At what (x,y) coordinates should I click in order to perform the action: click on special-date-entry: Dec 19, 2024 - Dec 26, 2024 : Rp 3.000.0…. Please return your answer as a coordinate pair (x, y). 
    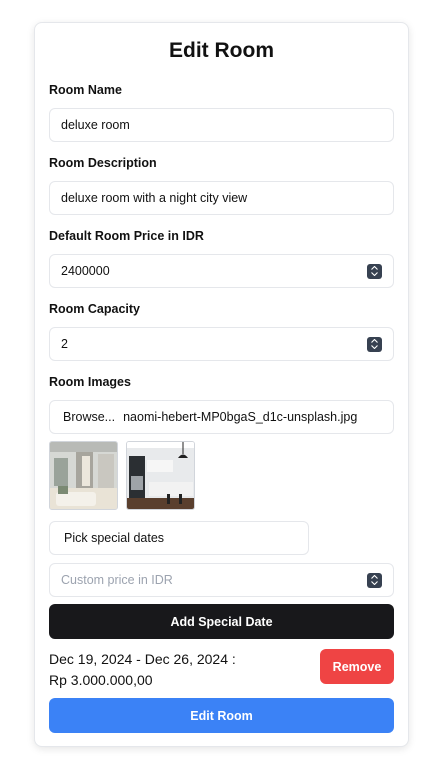
    Looking at the image, I should click on (142, 670).